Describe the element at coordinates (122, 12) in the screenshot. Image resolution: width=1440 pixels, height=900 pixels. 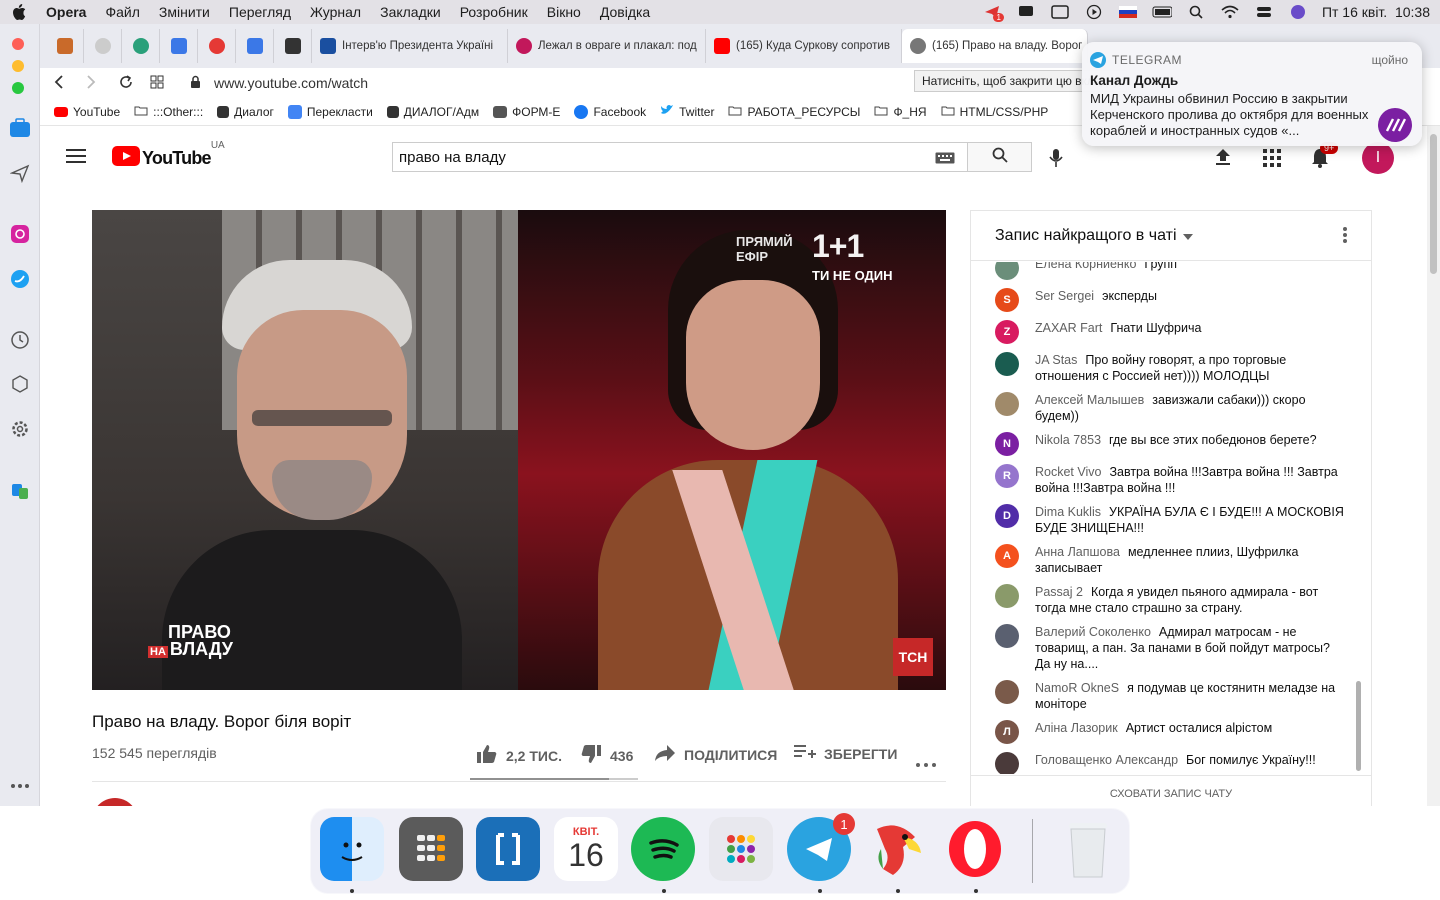
I see `menu-file: Файл` at that location.